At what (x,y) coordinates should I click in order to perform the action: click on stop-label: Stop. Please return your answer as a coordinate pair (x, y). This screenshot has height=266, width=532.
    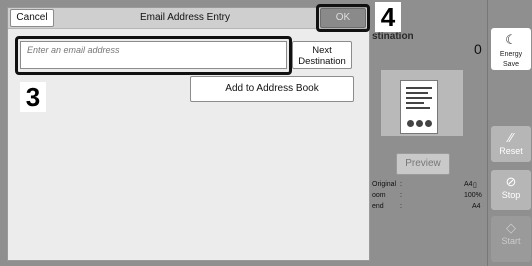
    Looking at the image, I should click on (511, 195).